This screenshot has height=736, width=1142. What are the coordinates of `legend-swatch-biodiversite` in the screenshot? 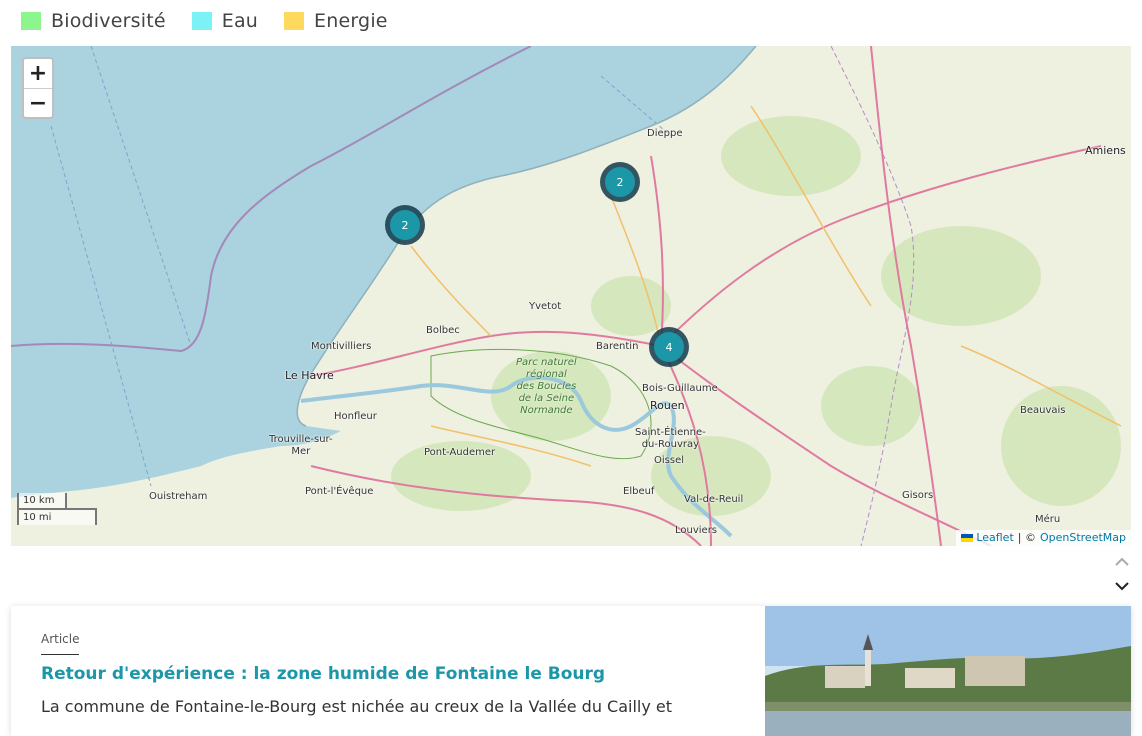 It's located at (31, 21).